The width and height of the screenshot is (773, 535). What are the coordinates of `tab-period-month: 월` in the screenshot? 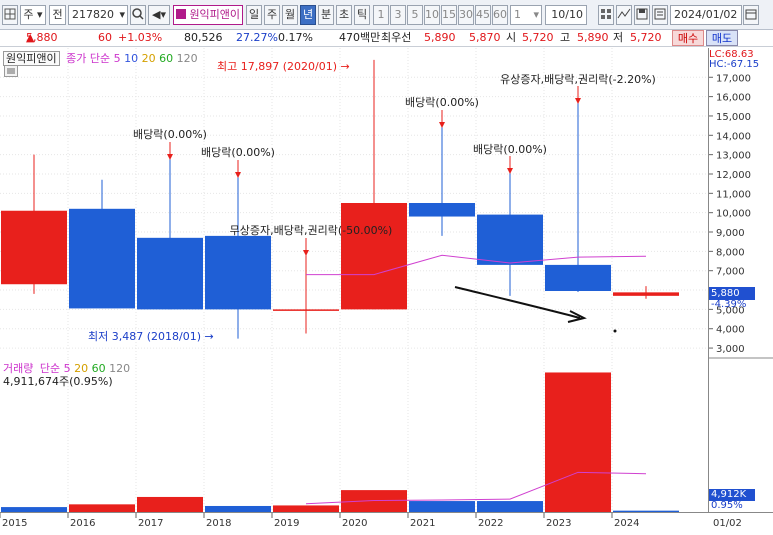 It's located at (290, 15).